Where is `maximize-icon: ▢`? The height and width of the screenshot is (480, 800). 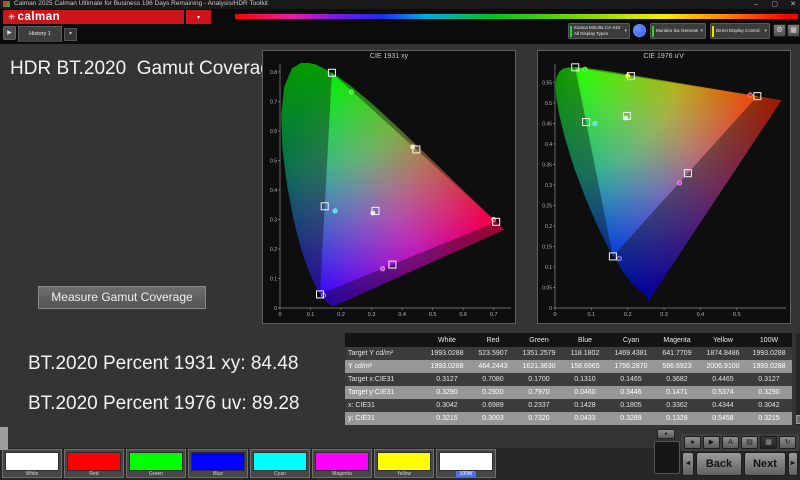
maximize-icon: ▢ is located at coordinates (774, 4).